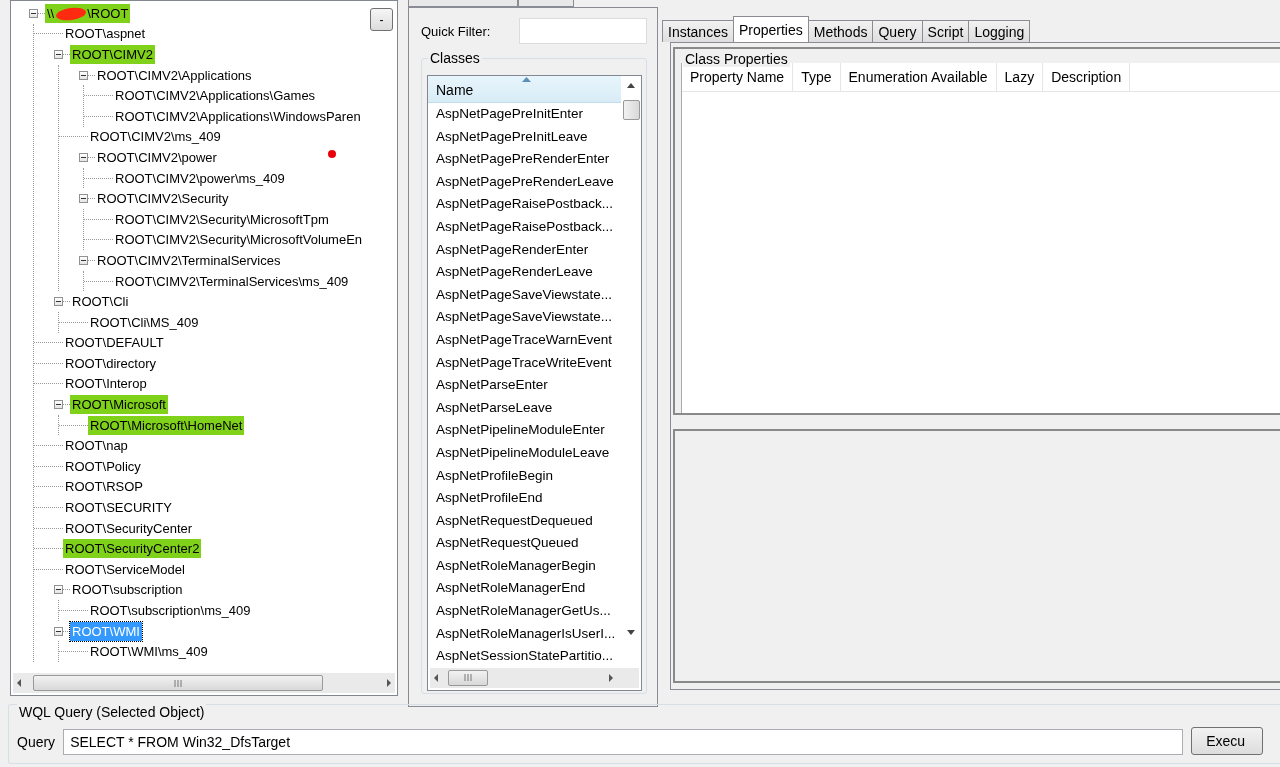  I want to click on tab: Methods, so click(840, 31).